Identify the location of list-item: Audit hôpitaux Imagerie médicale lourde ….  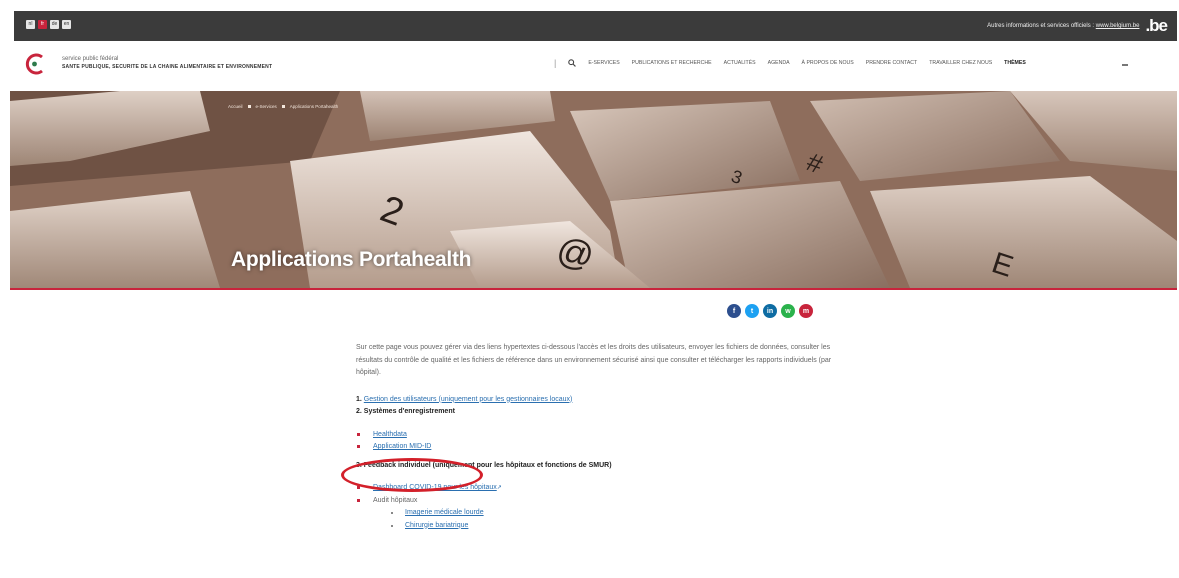
(596, 514).